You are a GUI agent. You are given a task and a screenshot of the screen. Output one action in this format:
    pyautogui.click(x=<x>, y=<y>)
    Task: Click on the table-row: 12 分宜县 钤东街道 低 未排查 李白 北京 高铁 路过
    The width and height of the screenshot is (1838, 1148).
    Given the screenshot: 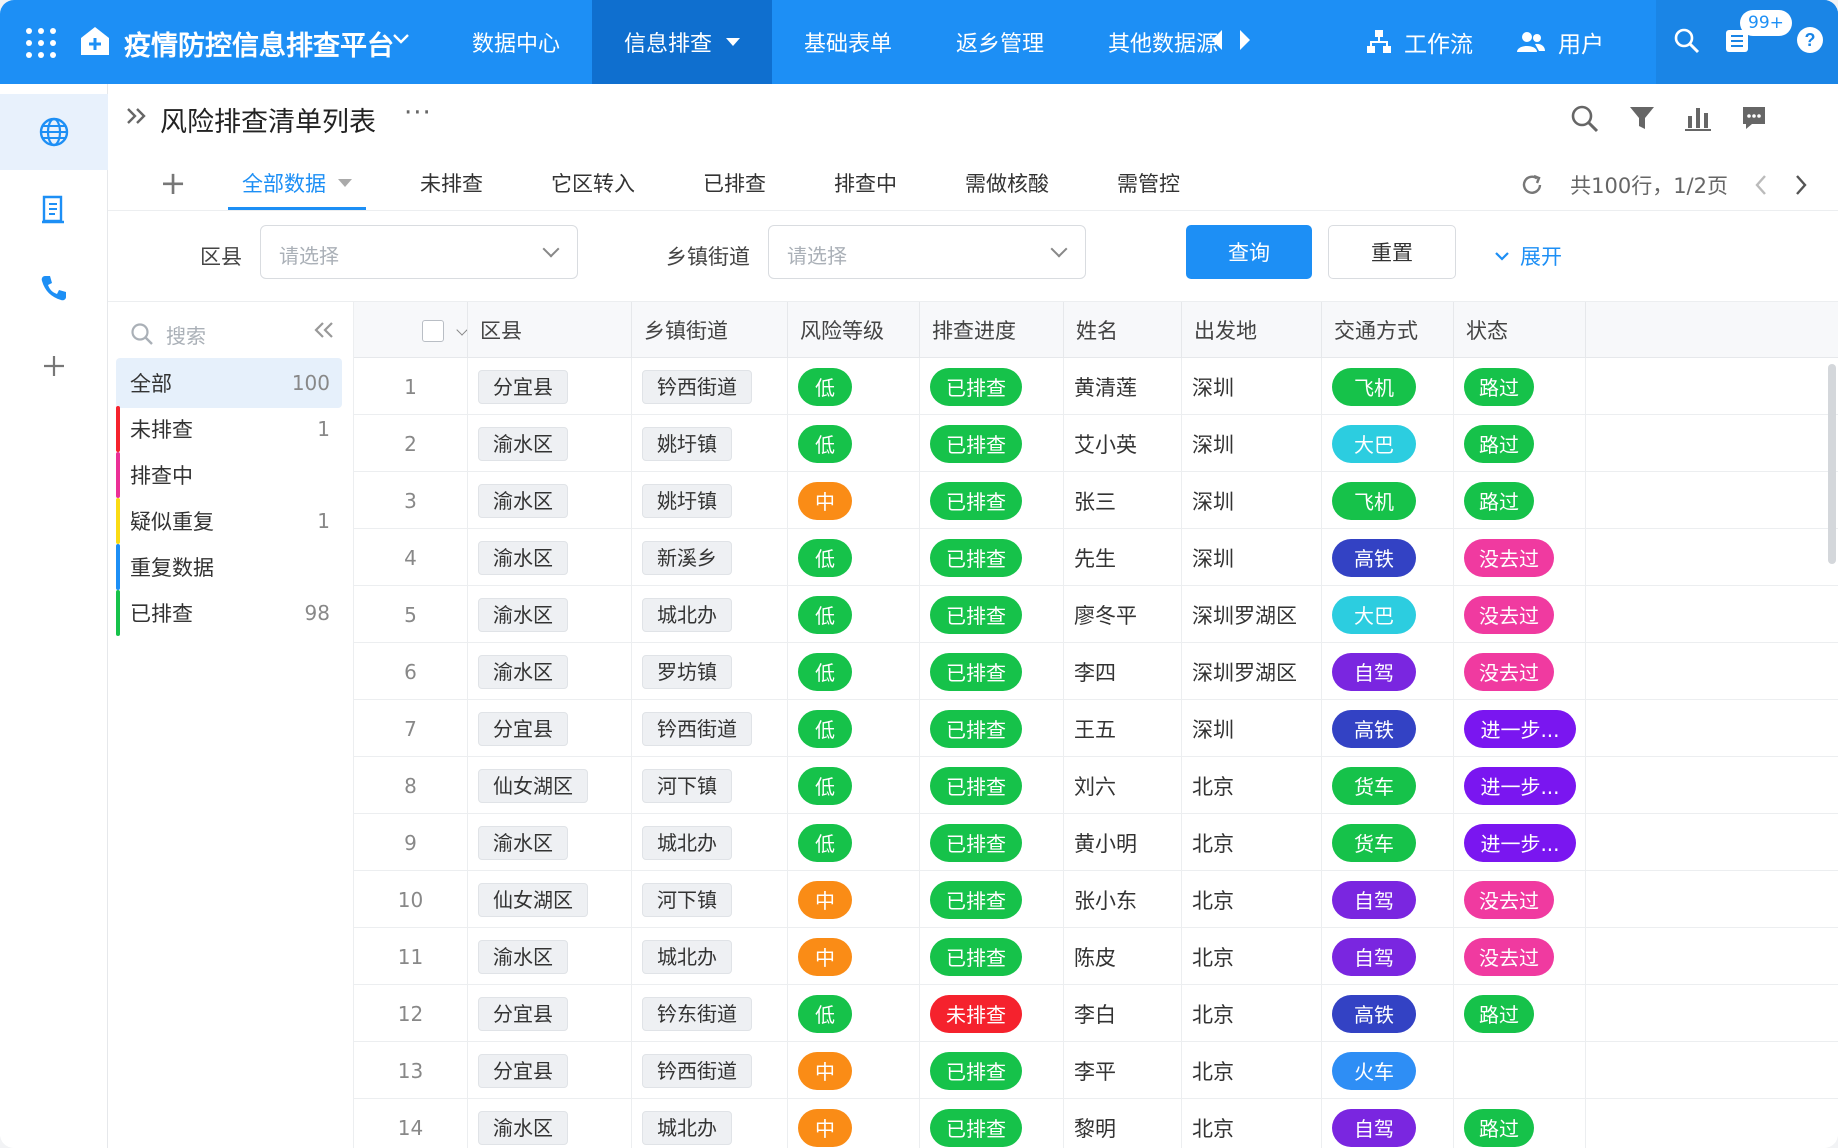 What is the action you would take?
    pyautogui.click(x=1096, y=1013)
    